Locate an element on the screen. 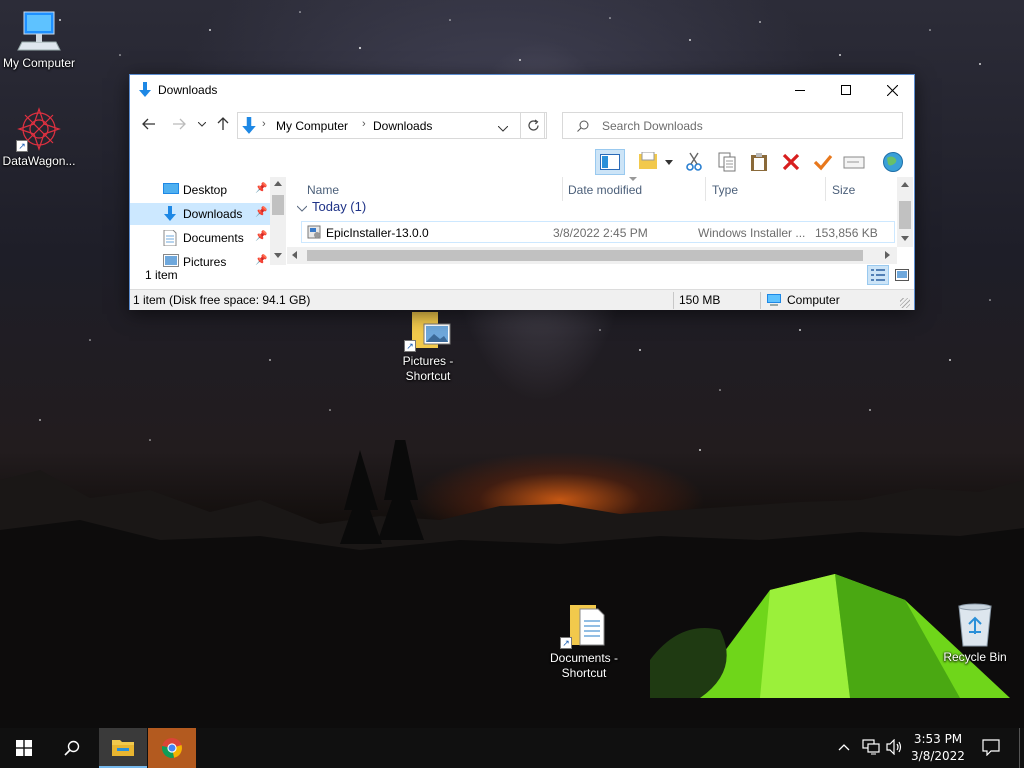  properties-button is located at coordinates (823, 162).